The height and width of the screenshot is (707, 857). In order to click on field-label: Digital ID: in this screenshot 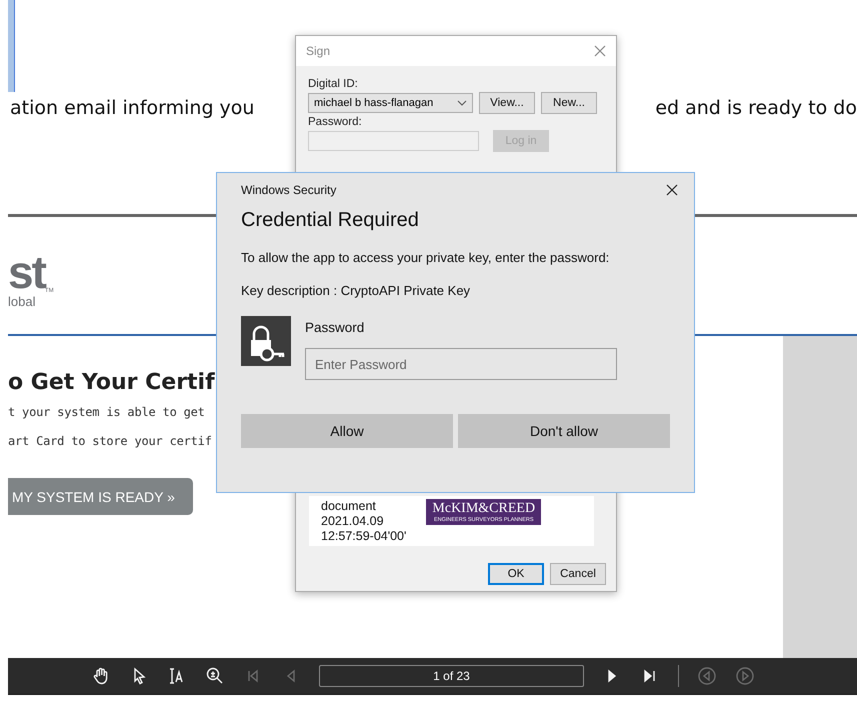, I will do `click(333, 84)`.